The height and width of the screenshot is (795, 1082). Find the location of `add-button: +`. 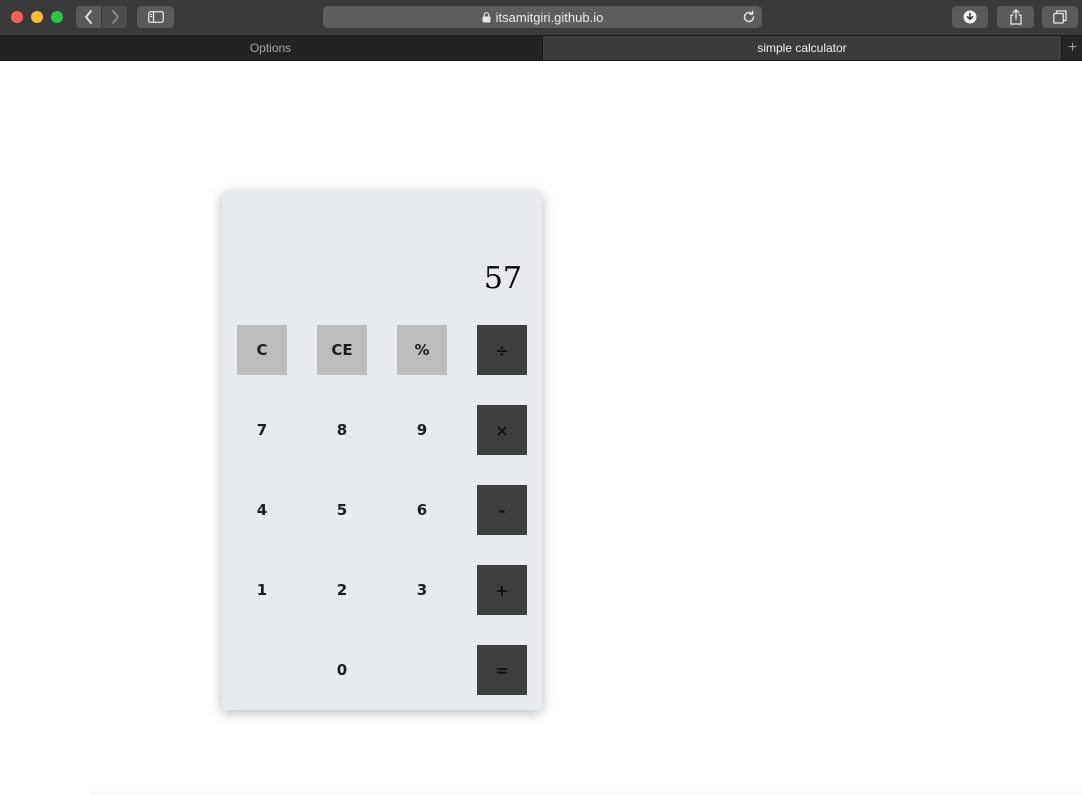

add-button: + is located at coordinates (502, 590).